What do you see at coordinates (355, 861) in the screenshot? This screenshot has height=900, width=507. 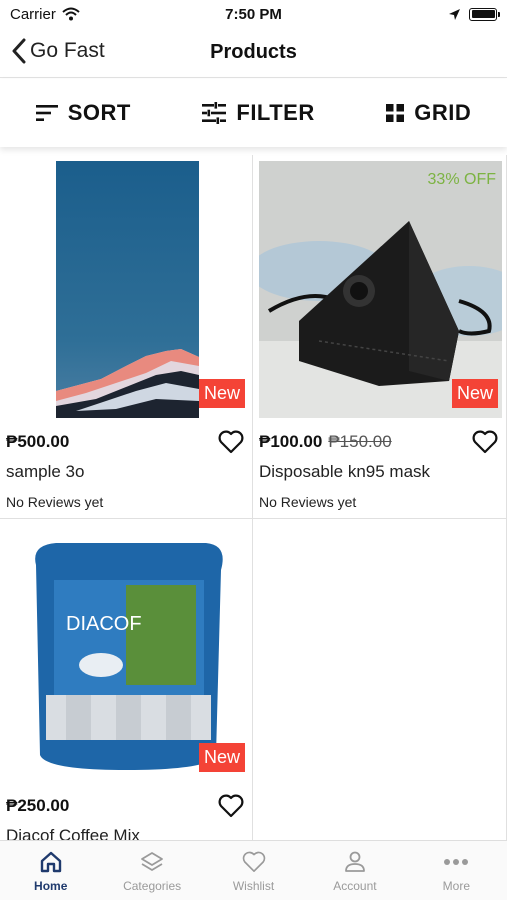 I see `account-icon` at bounding box center [355, 861].